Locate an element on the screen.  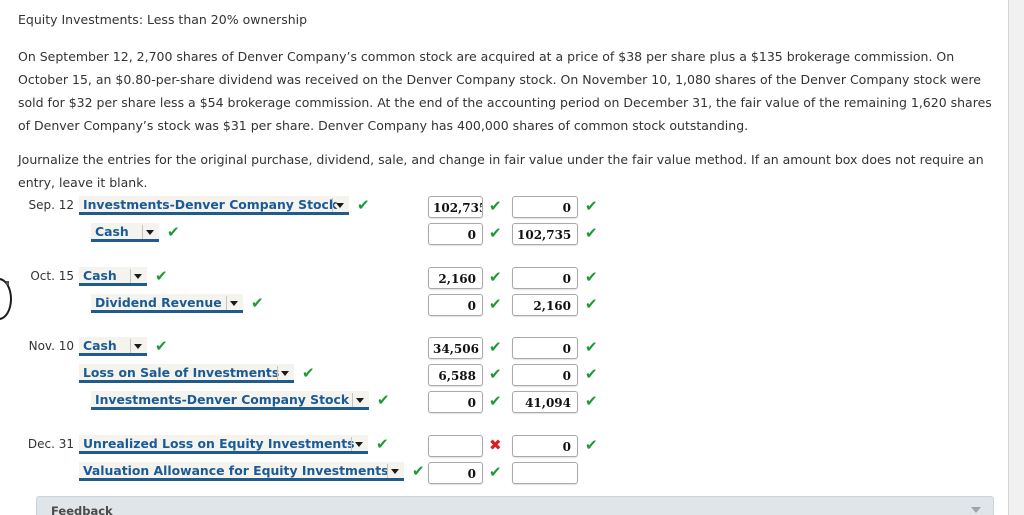
annotation-dot is located at coordinates (7, 283).